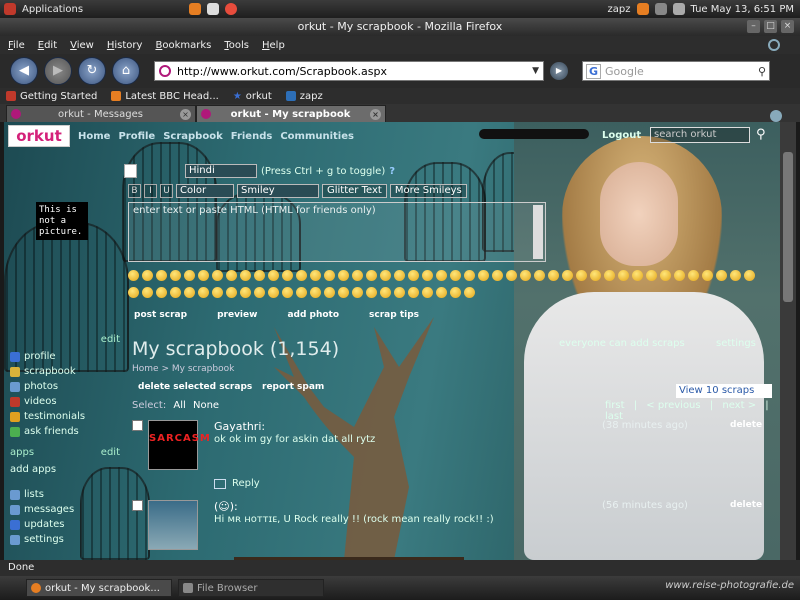 The image size is (800, 600). Describe the element at coordinates (252, 96) in the screenshot. I see `bookmark-orkut: ★ orkut` at that location.